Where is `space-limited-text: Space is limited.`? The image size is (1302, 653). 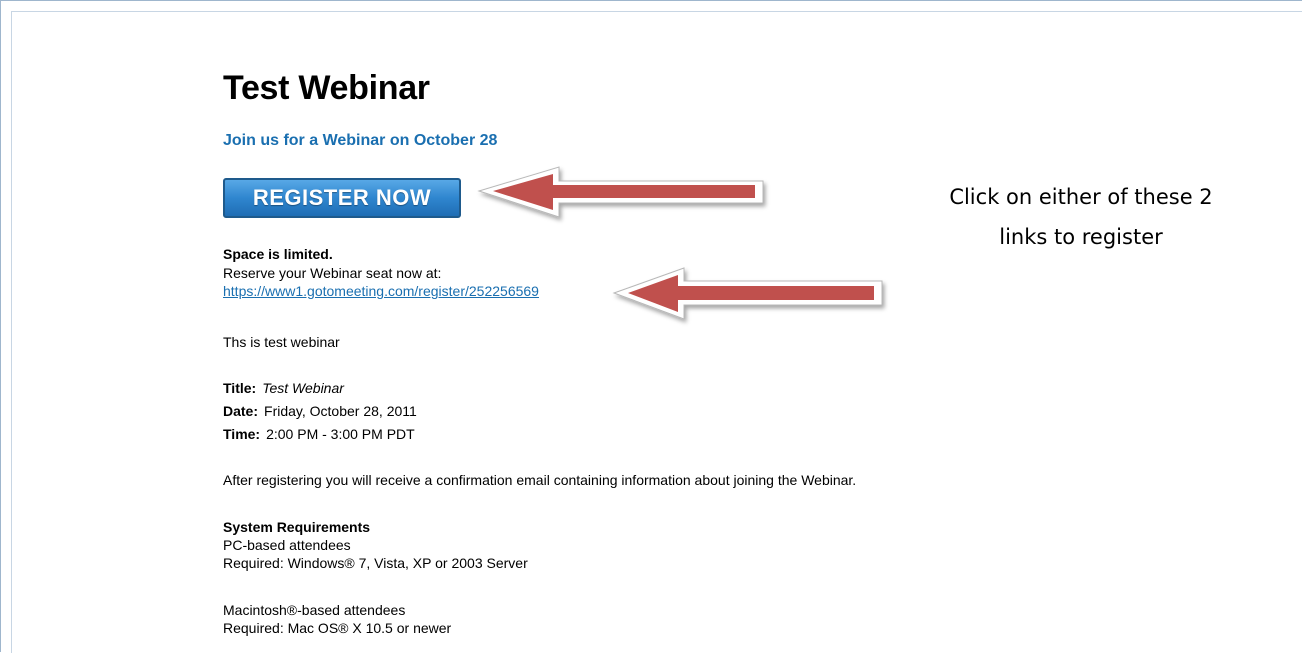
space-limited-text: Space is limited. is located at coordinates (278, 254).